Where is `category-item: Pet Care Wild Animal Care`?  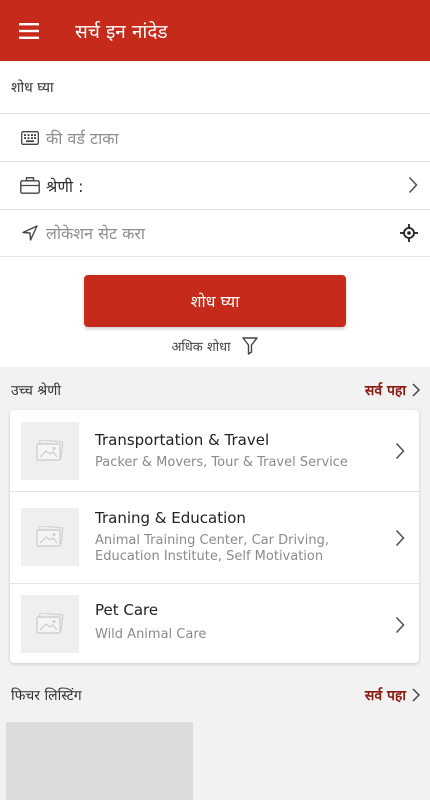
category-item: Pet Care Wild Animal Care is located at coordinates (214, 623).